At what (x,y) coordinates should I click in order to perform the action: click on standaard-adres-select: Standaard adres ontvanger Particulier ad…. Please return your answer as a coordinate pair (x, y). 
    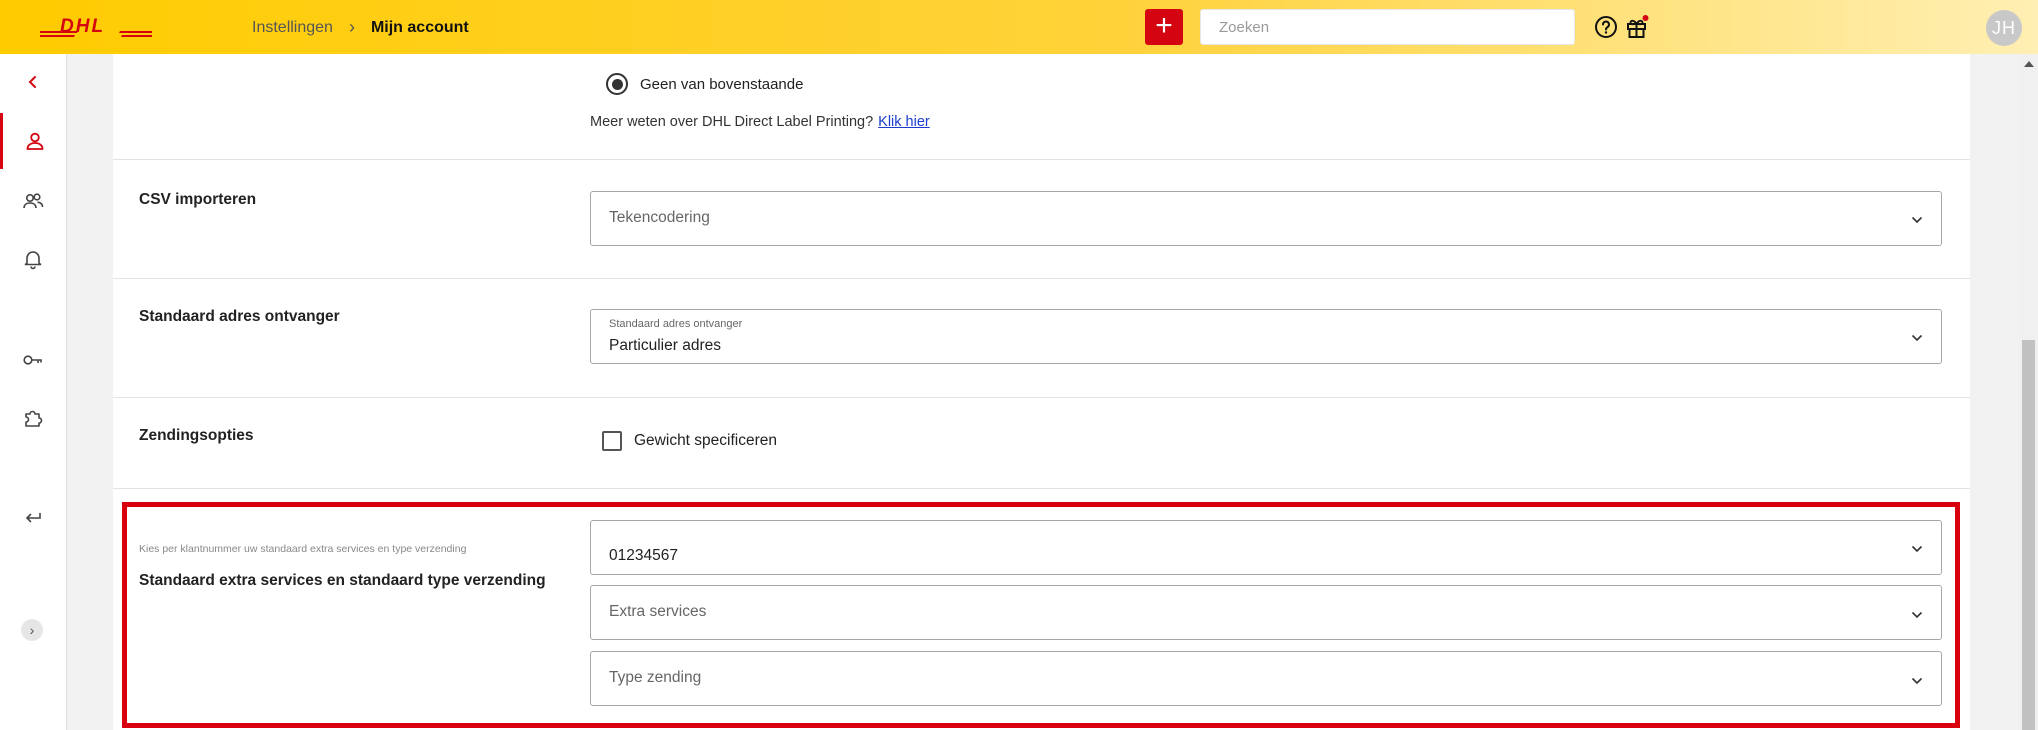
    Looking at the image, I should click on (1266, 336).